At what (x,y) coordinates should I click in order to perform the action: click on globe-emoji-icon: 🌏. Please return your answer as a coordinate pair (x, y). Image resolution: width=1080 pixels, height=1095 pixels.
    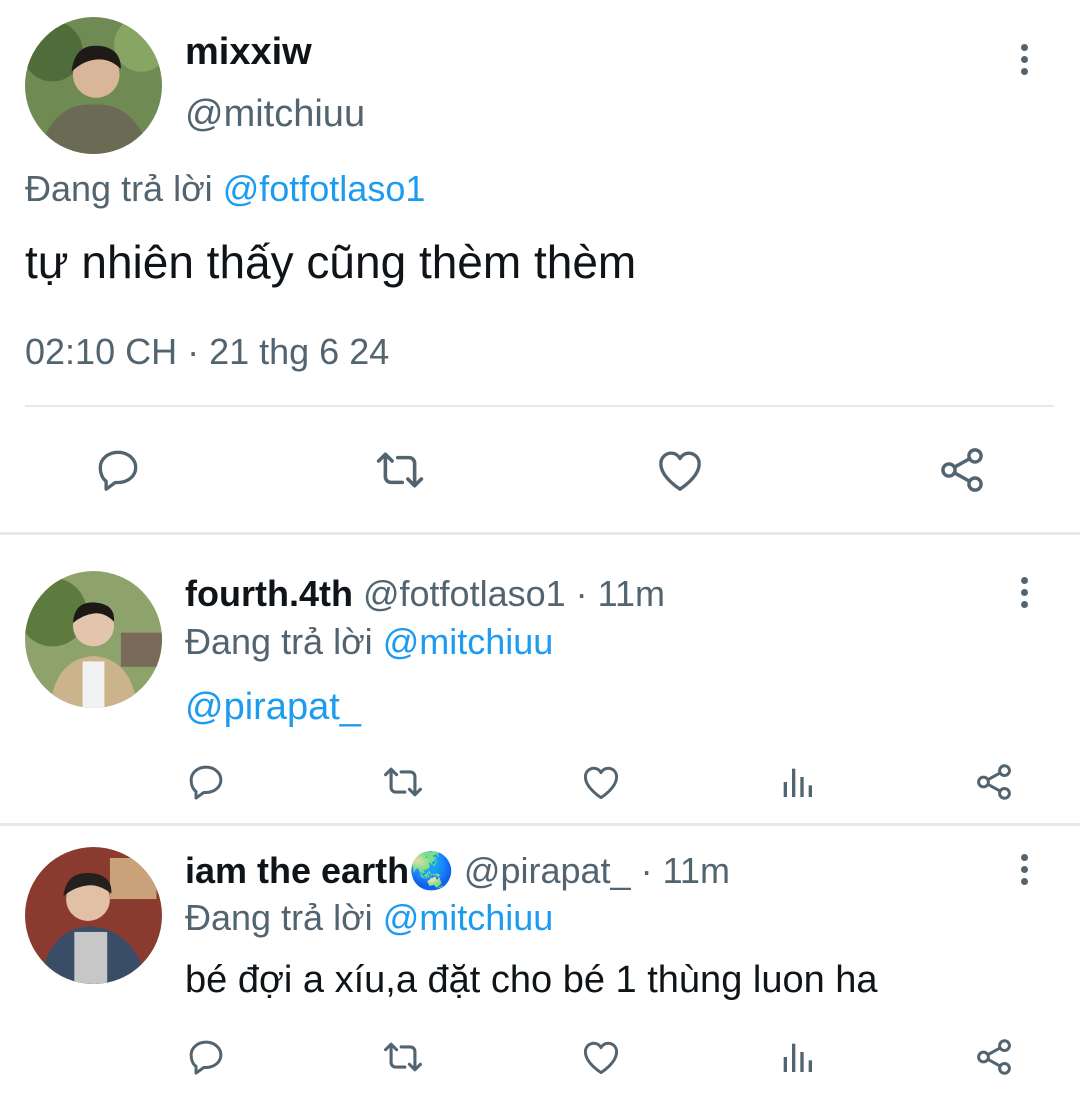
    Looking at the image, I should click on (431, 870).